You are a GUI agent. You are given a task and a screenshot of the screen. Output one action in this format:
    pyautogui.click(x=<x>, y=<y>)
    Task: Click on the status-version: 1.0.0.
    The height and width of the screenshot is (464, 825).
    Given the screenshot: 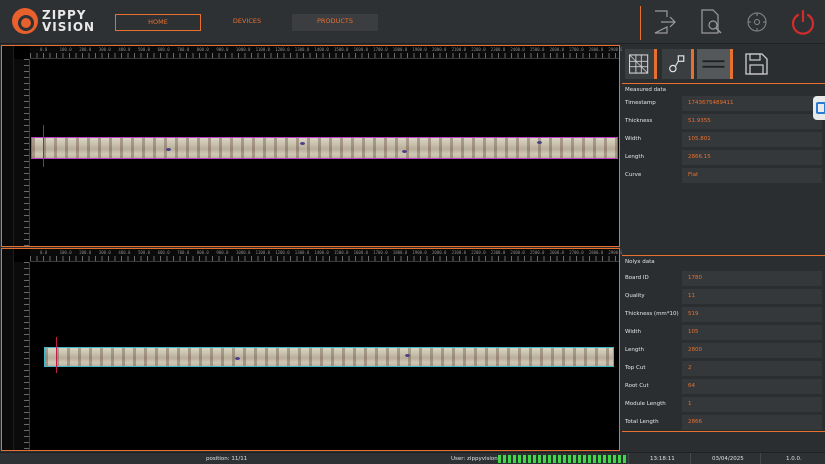 What is the action you would take?
    pyautogui.click(x=794, y=459)
    